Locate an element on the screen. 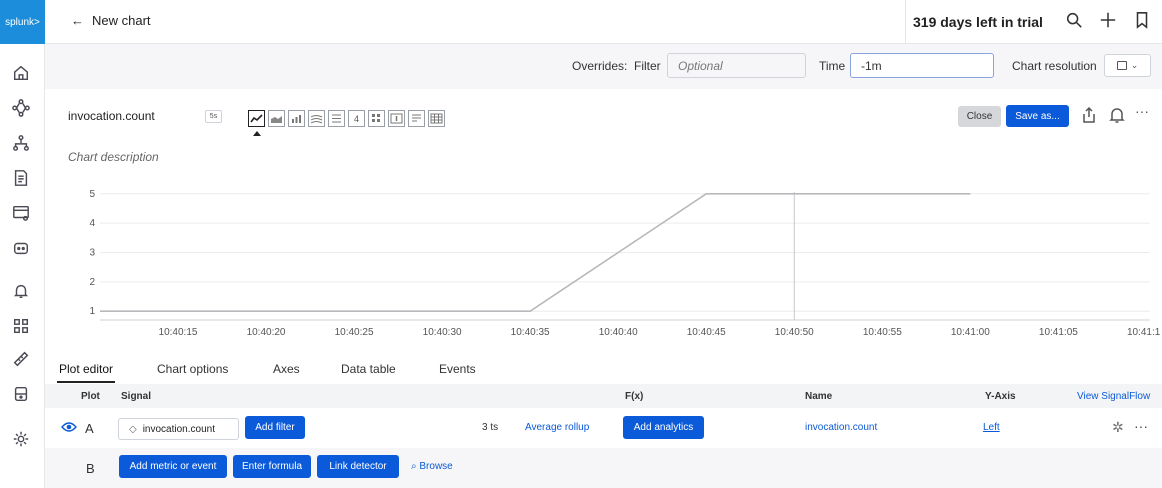 The height and width of the screenshot is (488, 1162). tab-chart-options: Chart options is located at coordinates (192, 369).